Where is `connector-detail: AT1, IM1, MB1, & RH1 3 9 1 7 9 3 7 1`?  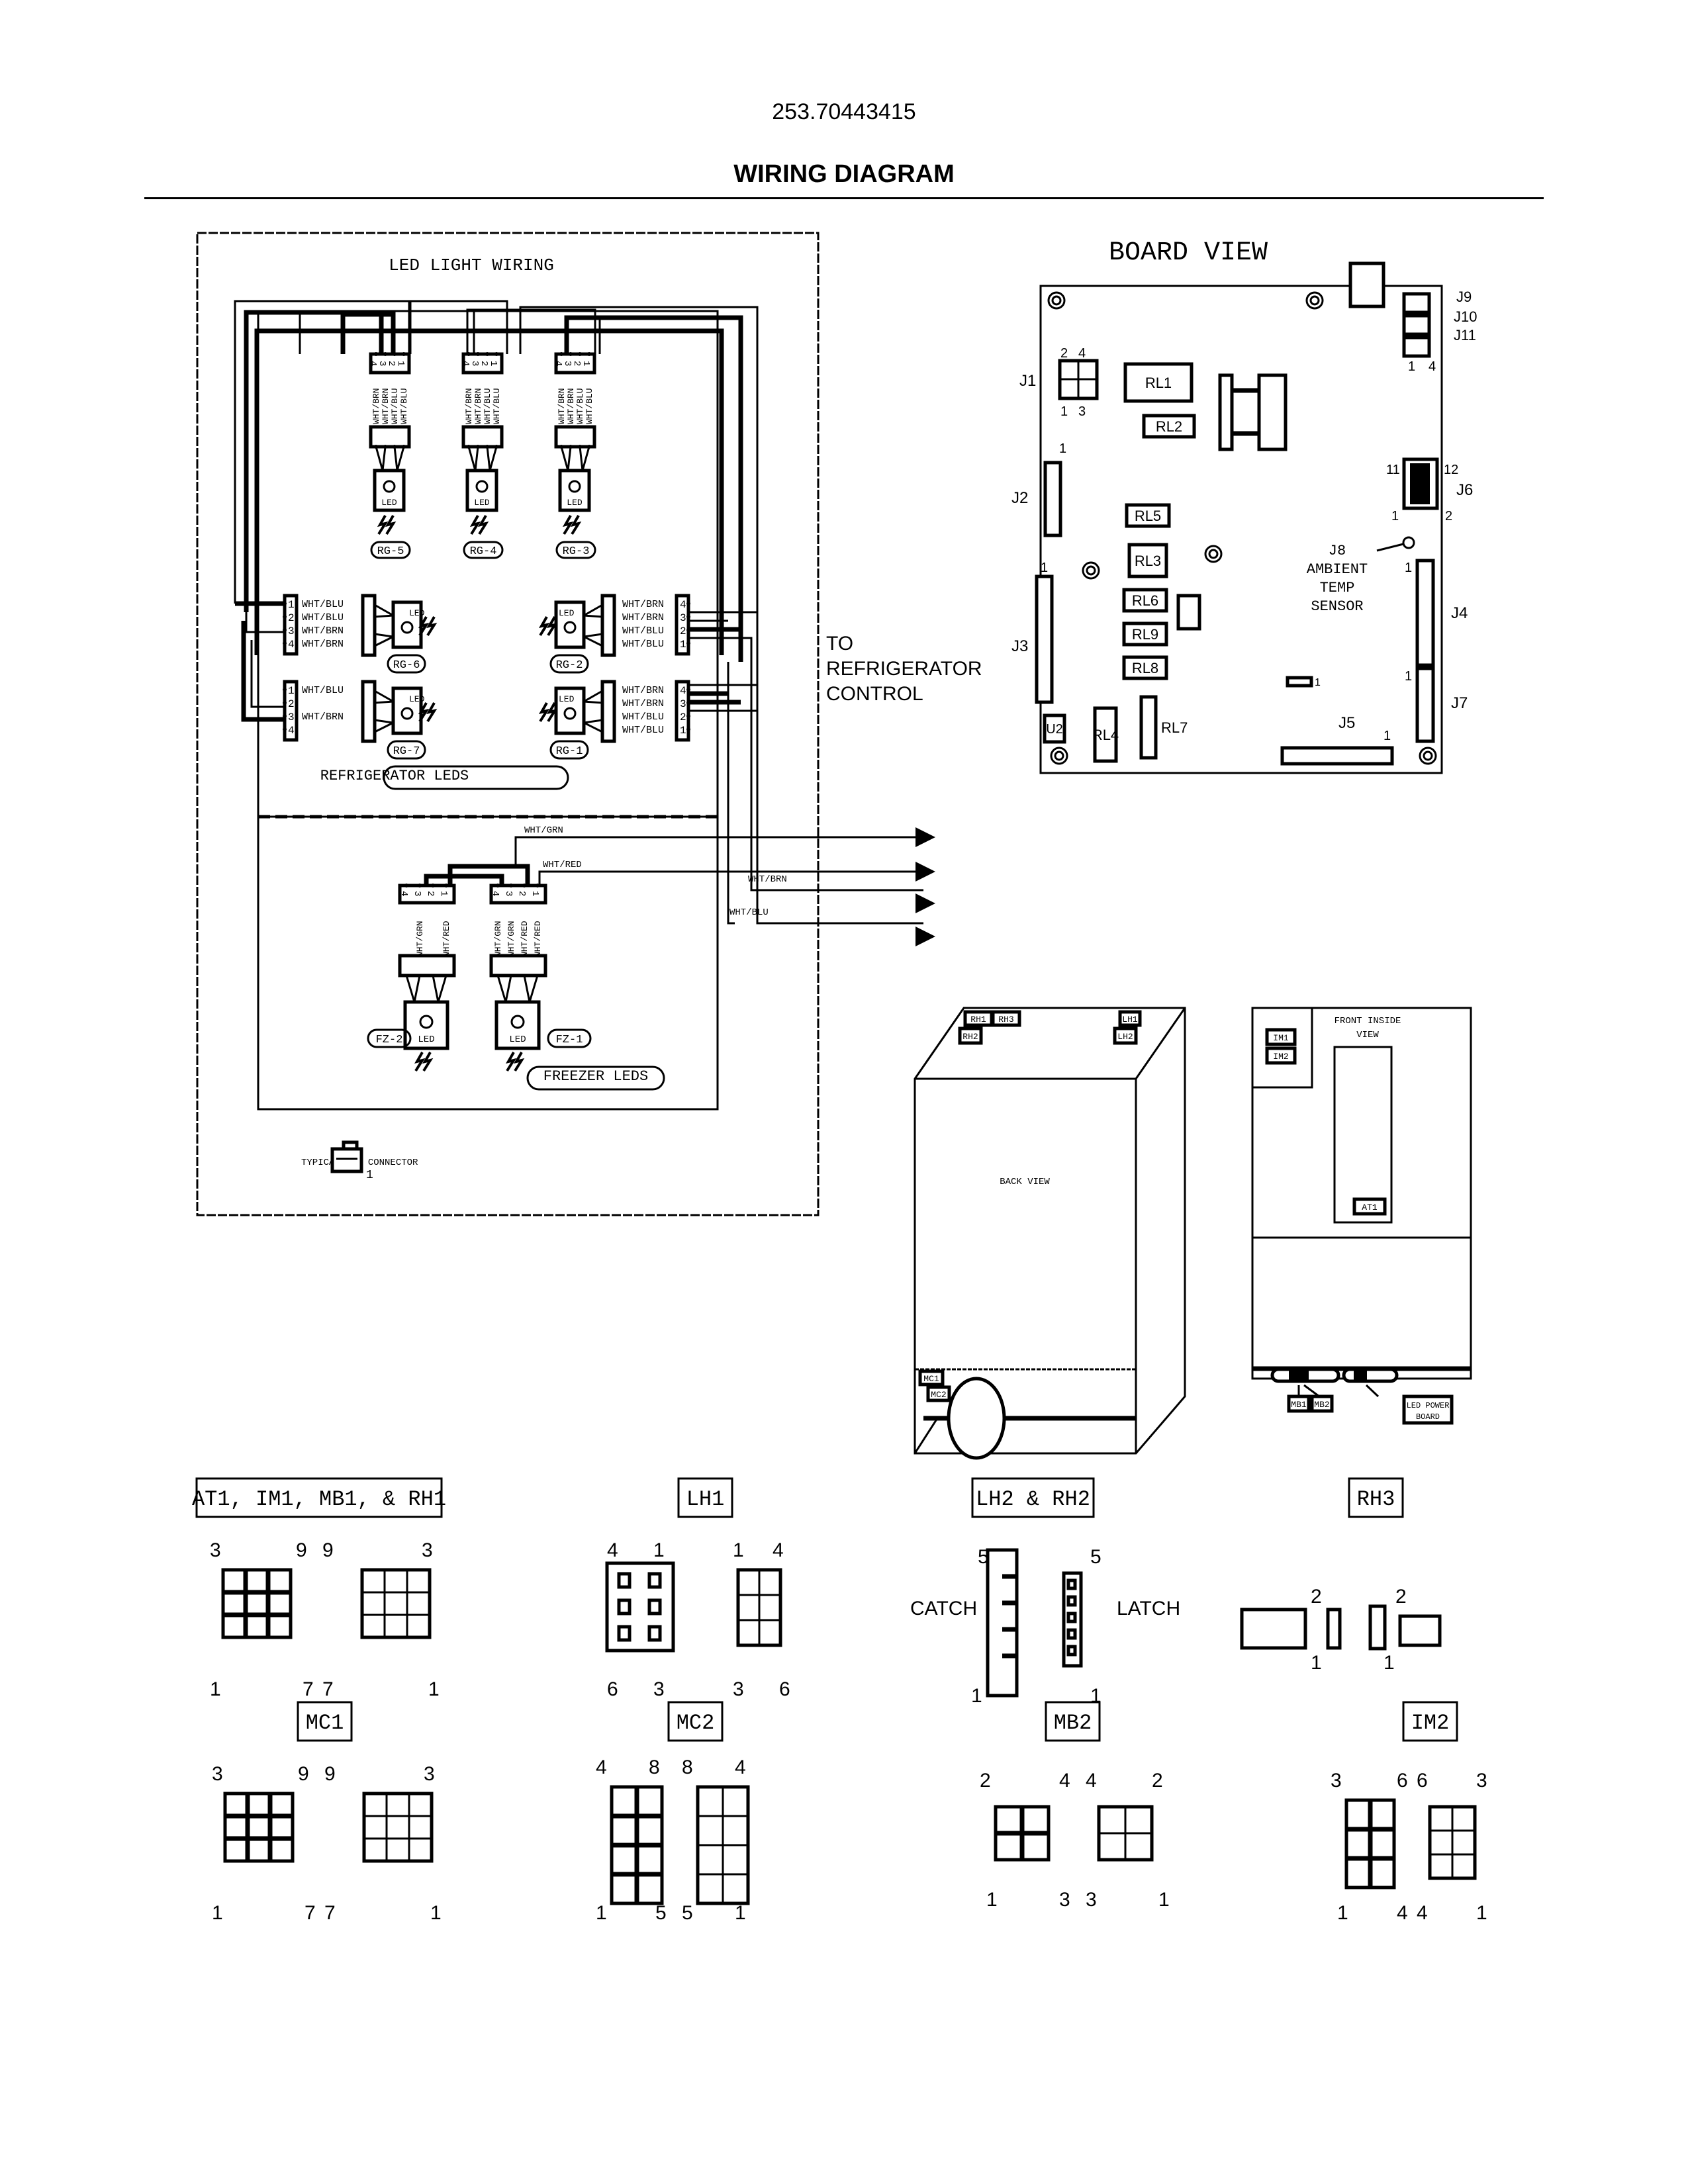
connector-detail: AT1, IM1, MB1, & RH1 3 9 1 7 9 3 7 1 is located at coordinates (319, 1588).